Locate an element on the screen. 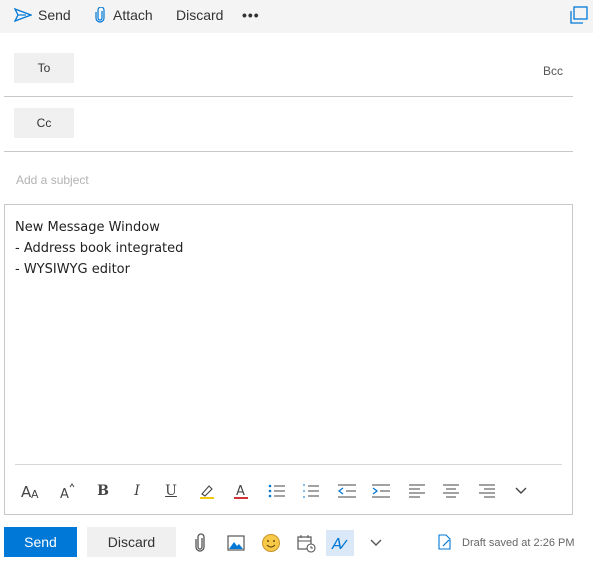 The width and height of the screenshot is (593, 570). cc-row: Cc is located at coordinates (288, 129).